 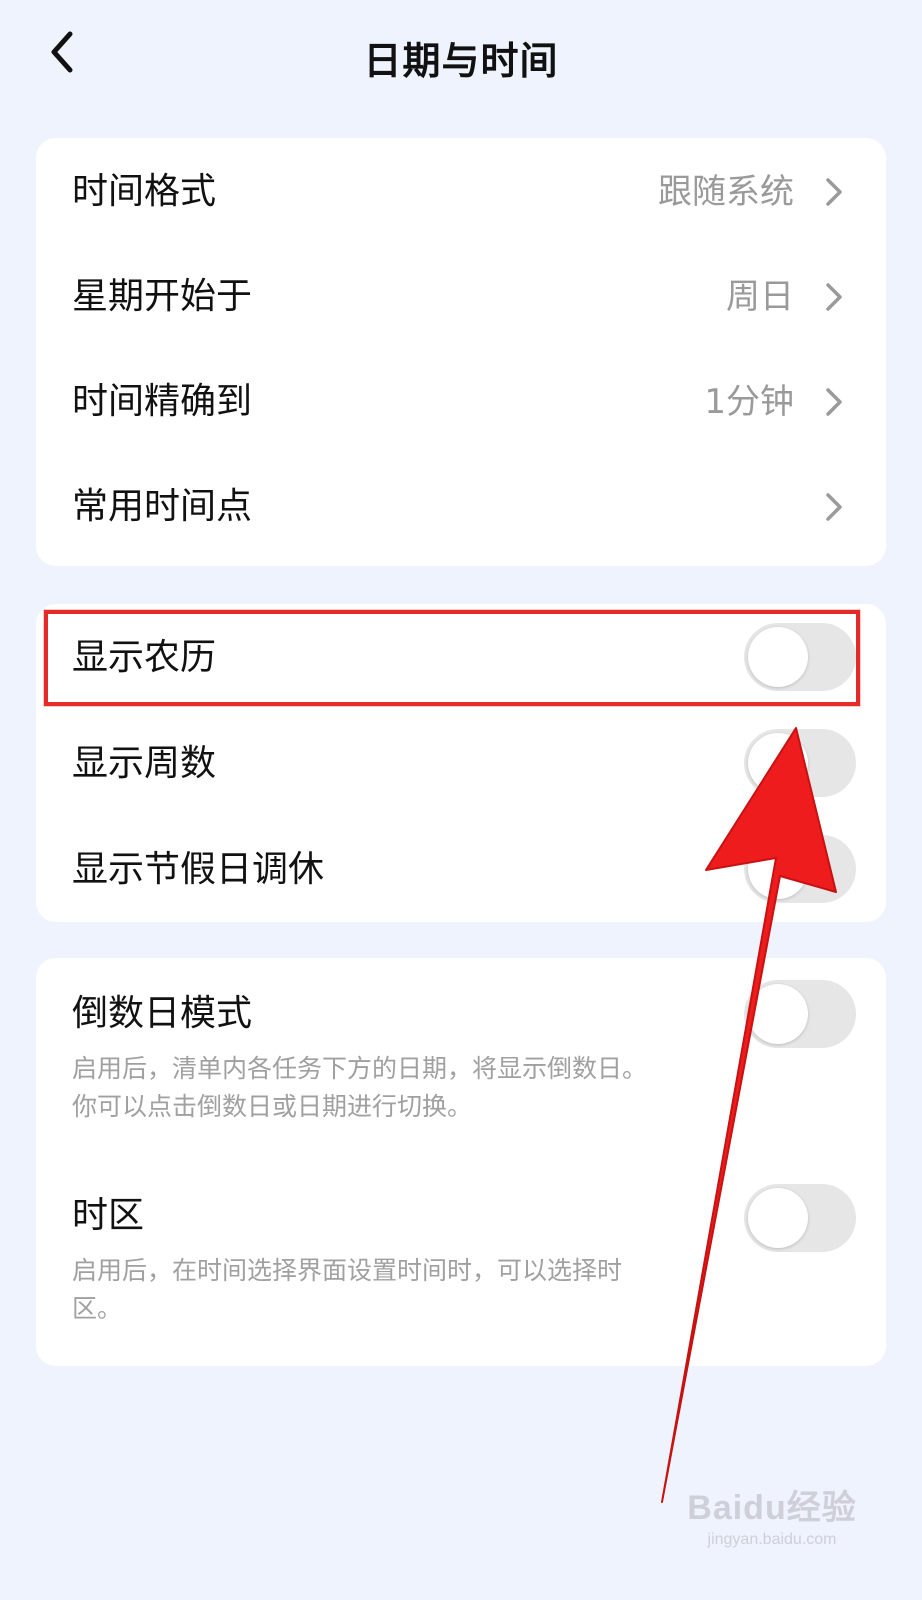 I want to click on countdown-mode-description: 启用后，清单内各任务下方的日期，将显示倒数日。 你可以点击倒数日或日期进行切换。, so click(x=392, y=1088).